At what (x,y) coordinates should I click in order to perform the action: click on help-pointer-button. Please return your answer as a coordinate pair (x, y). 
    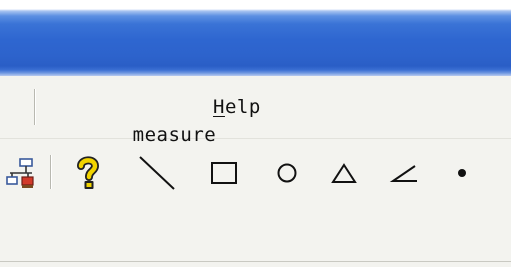
    Looking at the image, I should click on (88, 173).